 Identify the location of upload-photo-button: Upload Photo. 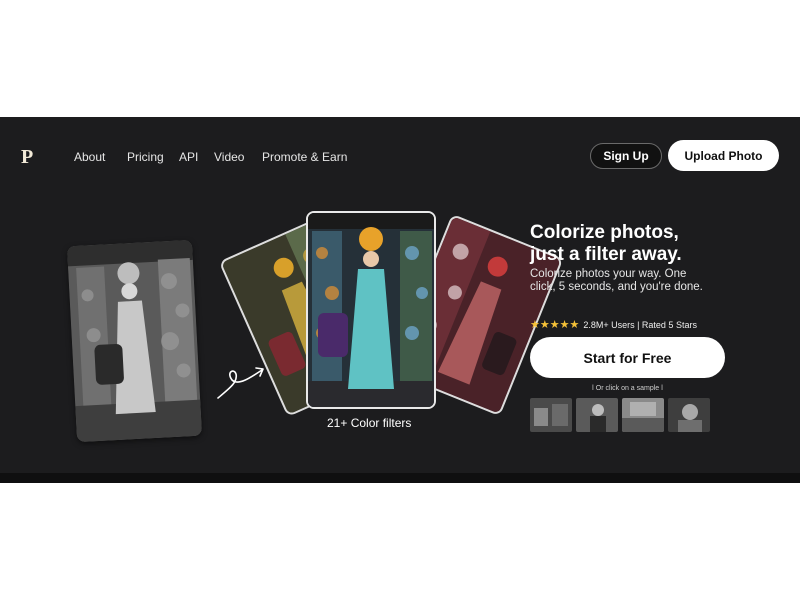
(723, 155).